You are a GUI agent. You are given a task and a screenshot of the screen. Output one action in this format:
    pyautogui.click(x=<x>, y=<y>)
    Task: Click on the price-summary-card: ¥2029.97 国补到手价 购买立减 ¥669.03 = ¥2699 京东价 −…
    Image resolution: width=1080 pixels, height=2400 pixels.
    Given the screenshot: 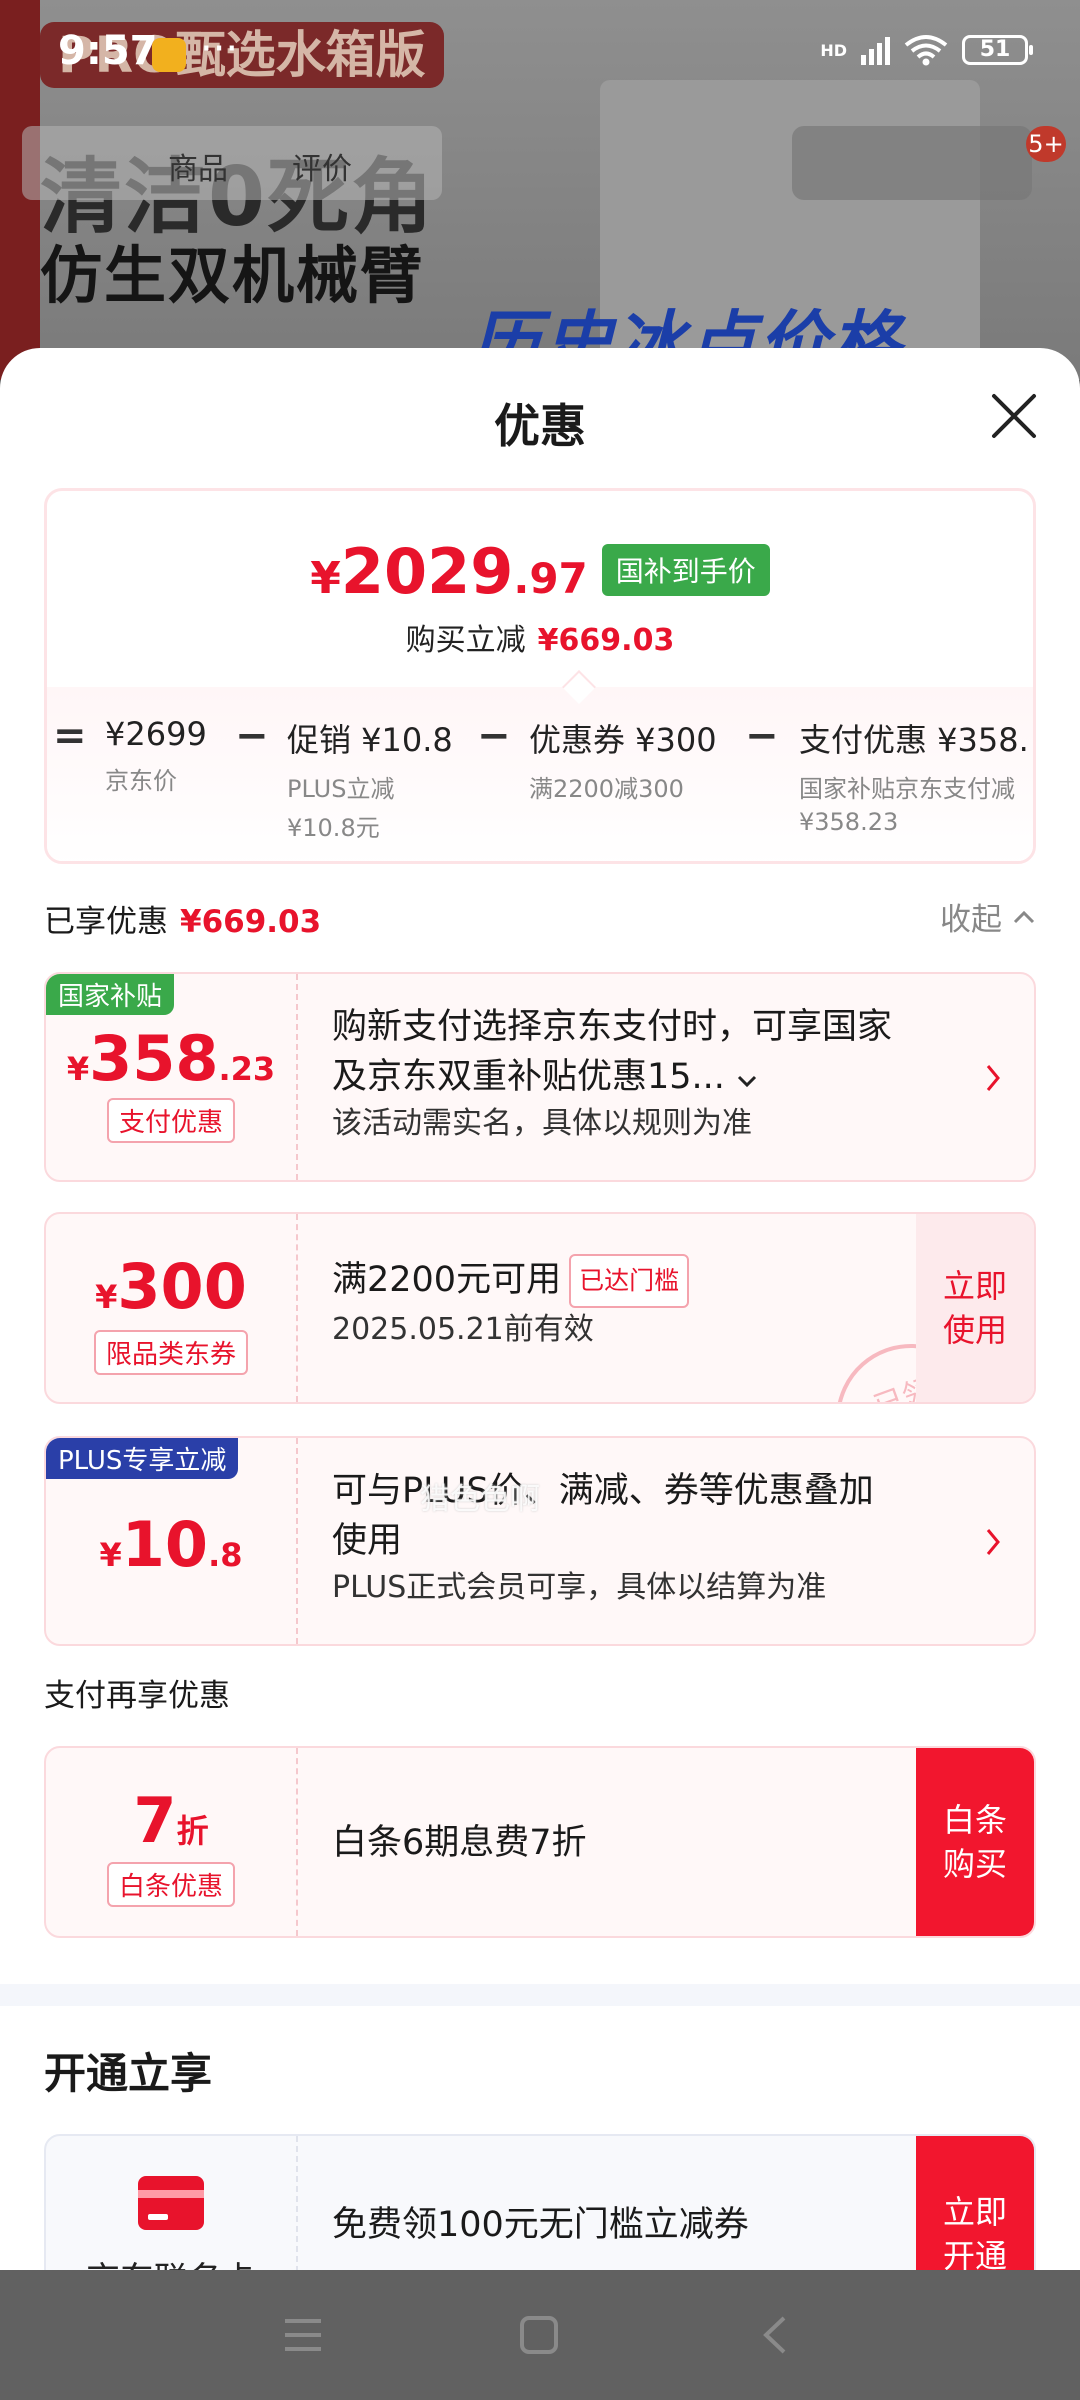 What is the action you would take?
    pyautogui.click(x=540, y=676)
    